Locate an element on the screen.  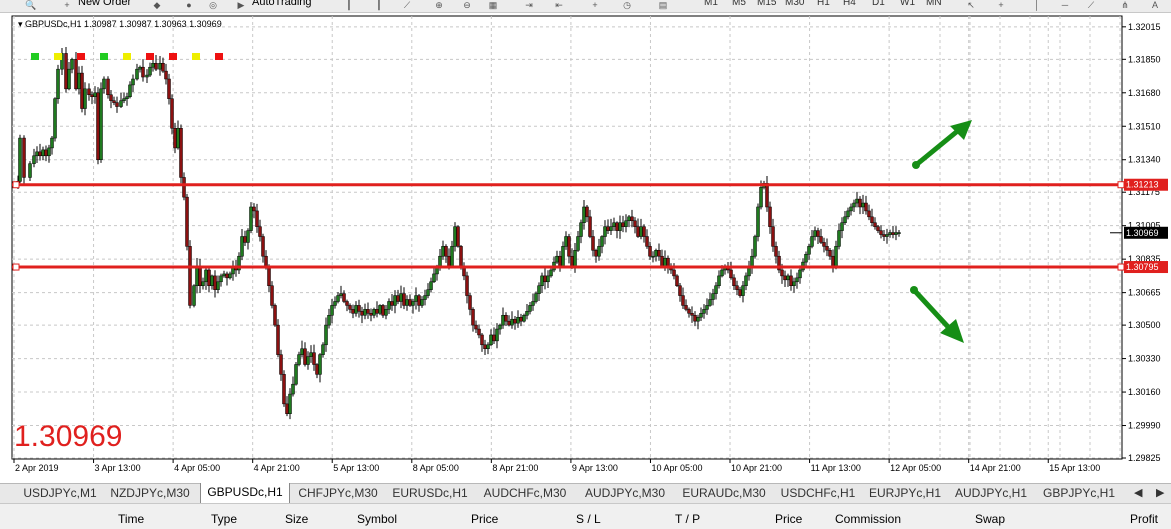
templates-icon: ▤ is located at coordinates (663, 5).